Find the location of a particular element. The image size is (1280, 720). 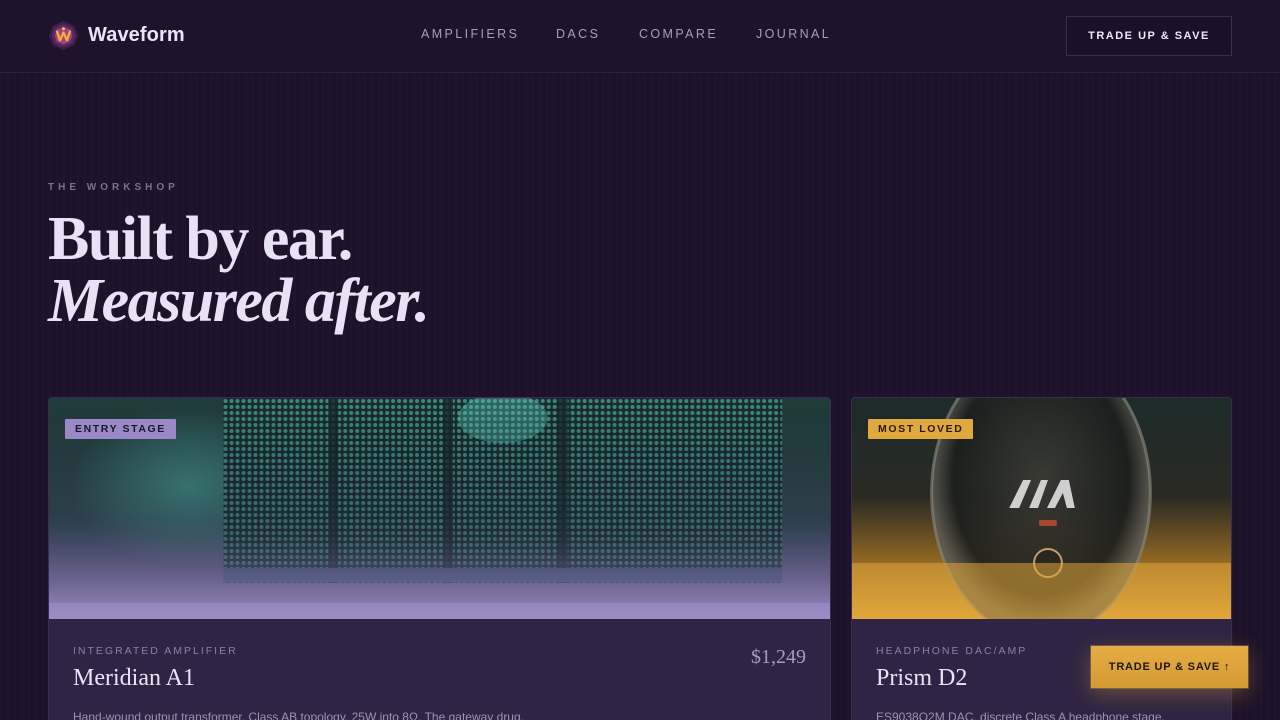

headline-line-2: Measured after. is located at coordinates (239, 301).